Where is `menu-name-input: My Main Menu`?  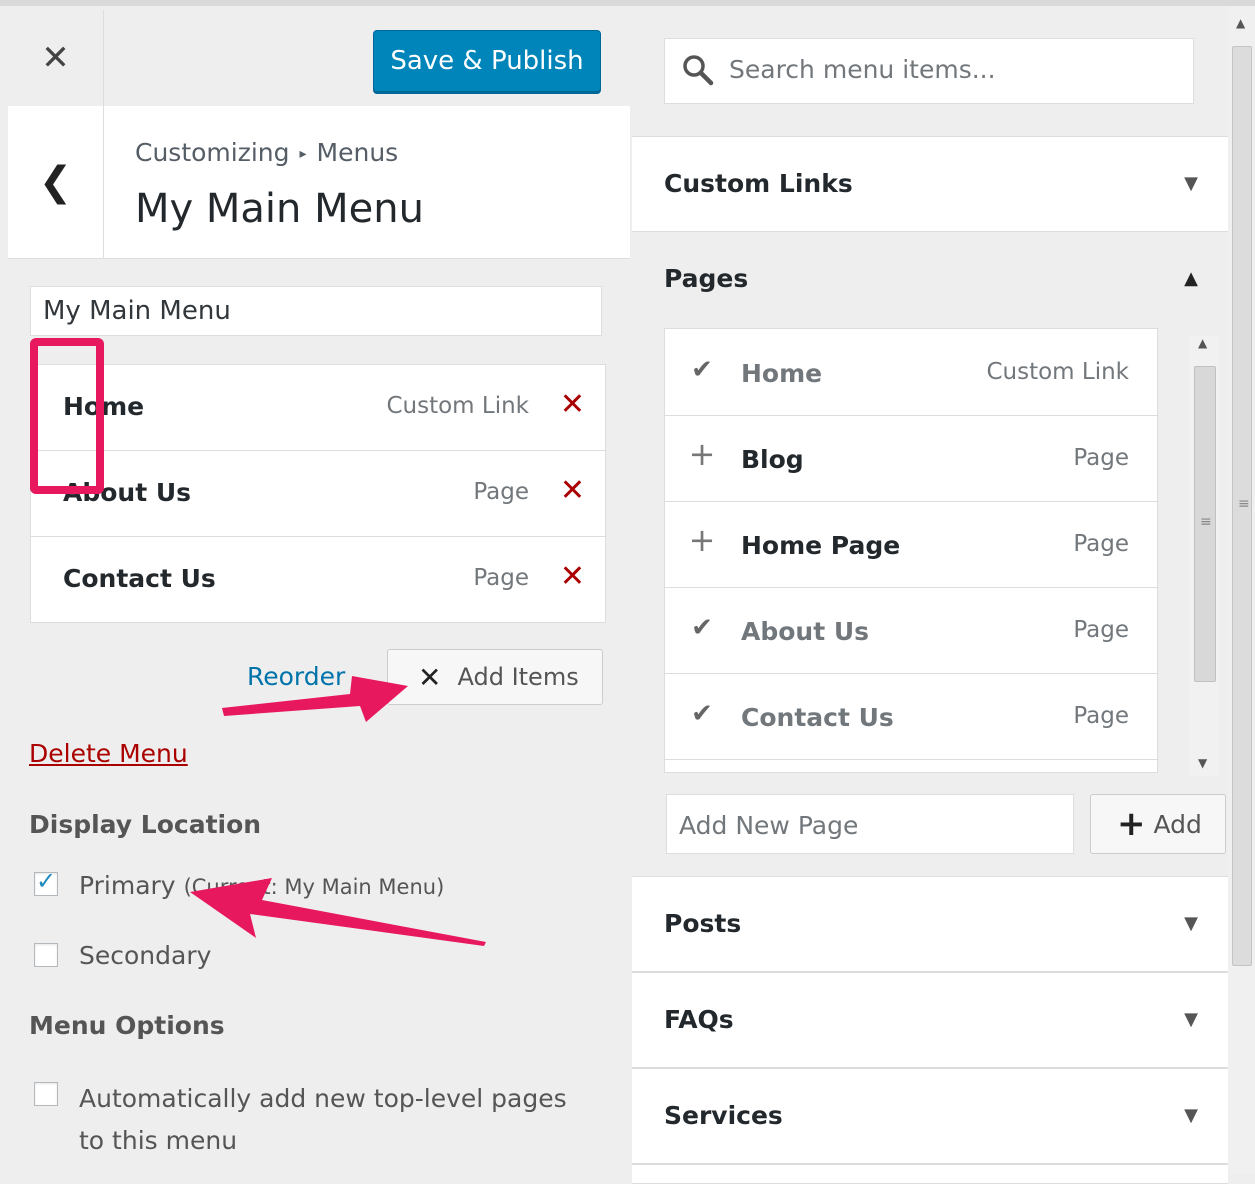
menu-name-input: My Main Menu is located at coordinates (316, 311).